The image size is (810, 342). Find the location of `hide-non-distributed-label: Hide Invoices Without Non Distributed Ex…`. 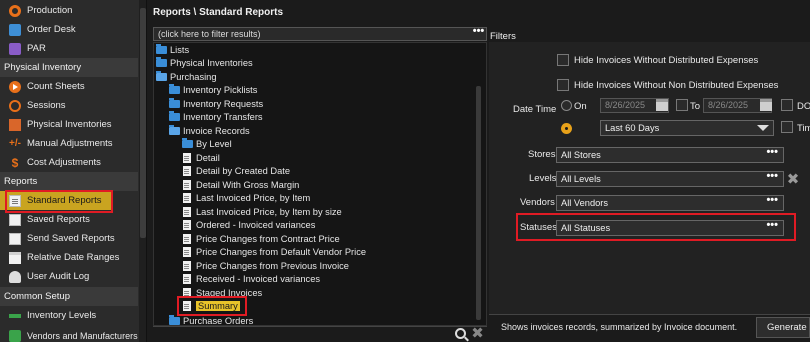

hide-non-distributed-label: Hide Invoices Without Non Distributed Ex… is located at coordinates (676, 85).